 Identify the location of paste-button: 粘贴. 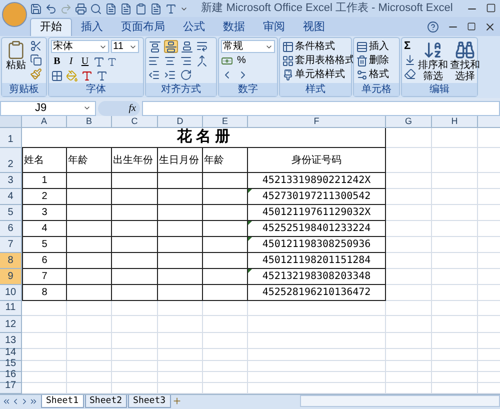
(16, 61).